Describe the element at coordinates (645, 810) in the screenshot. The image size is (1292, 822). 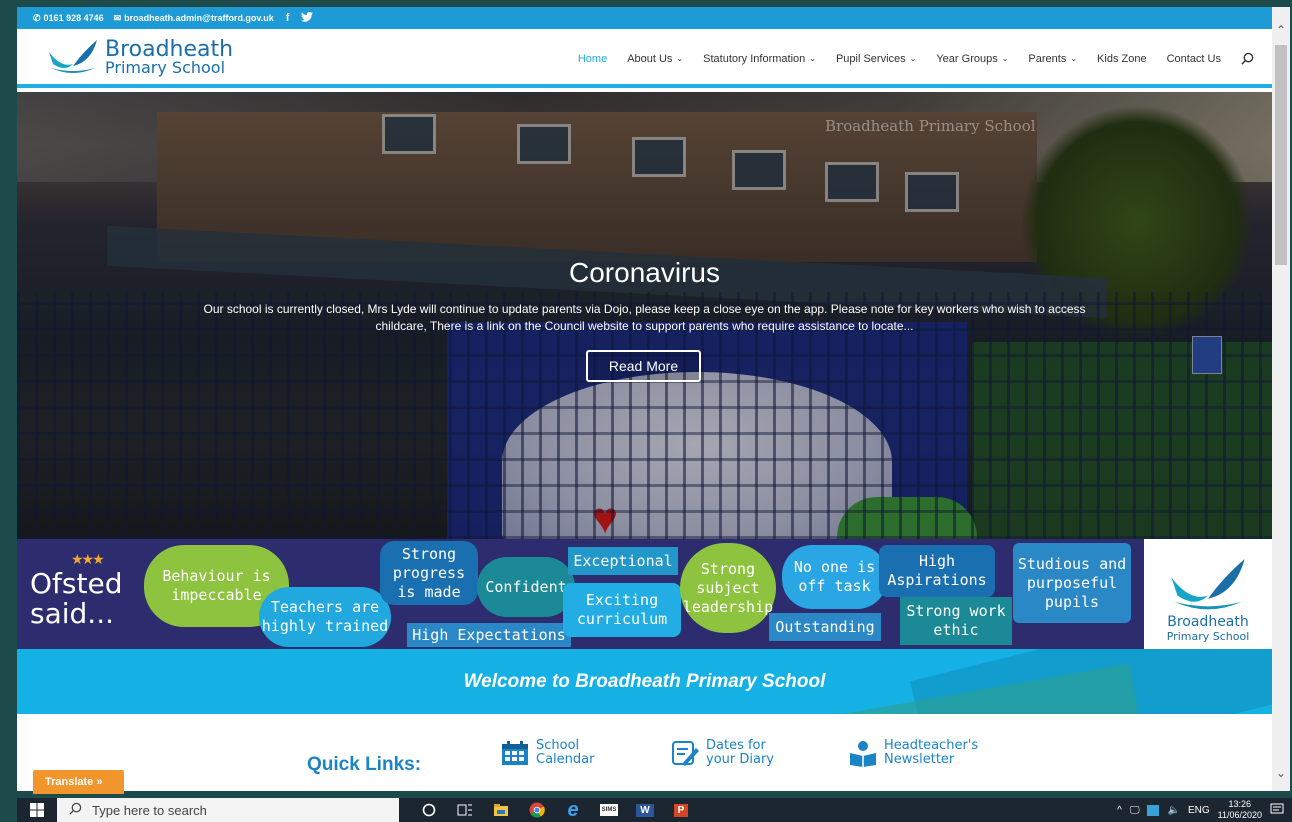
I see `word-icon: W` at that location.